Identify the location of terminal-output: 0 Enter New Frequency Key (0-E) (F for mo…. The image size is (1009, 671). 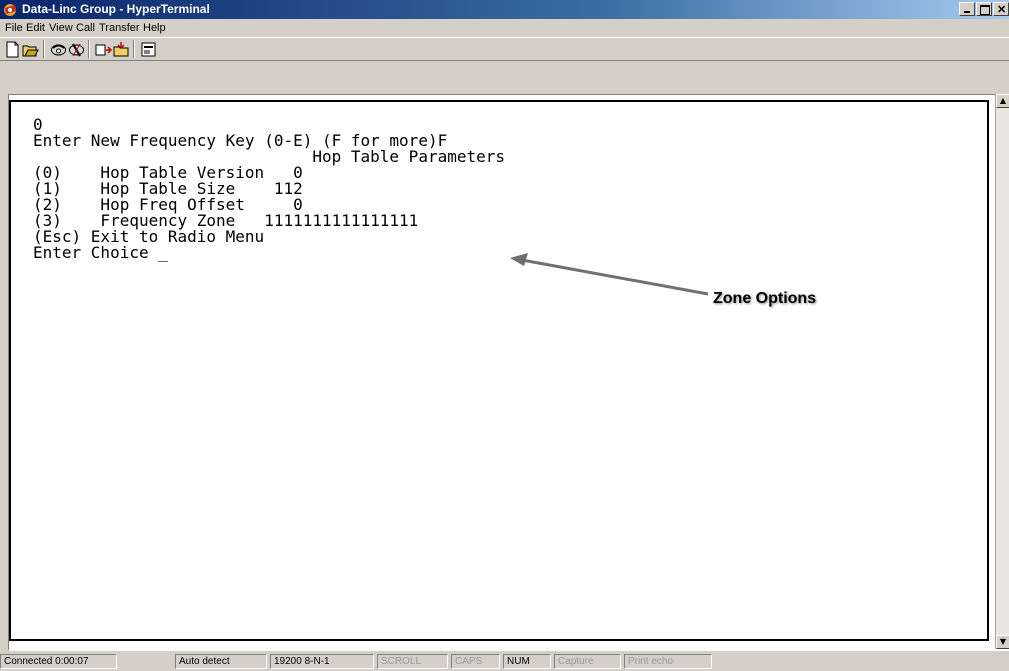
(269, 189).